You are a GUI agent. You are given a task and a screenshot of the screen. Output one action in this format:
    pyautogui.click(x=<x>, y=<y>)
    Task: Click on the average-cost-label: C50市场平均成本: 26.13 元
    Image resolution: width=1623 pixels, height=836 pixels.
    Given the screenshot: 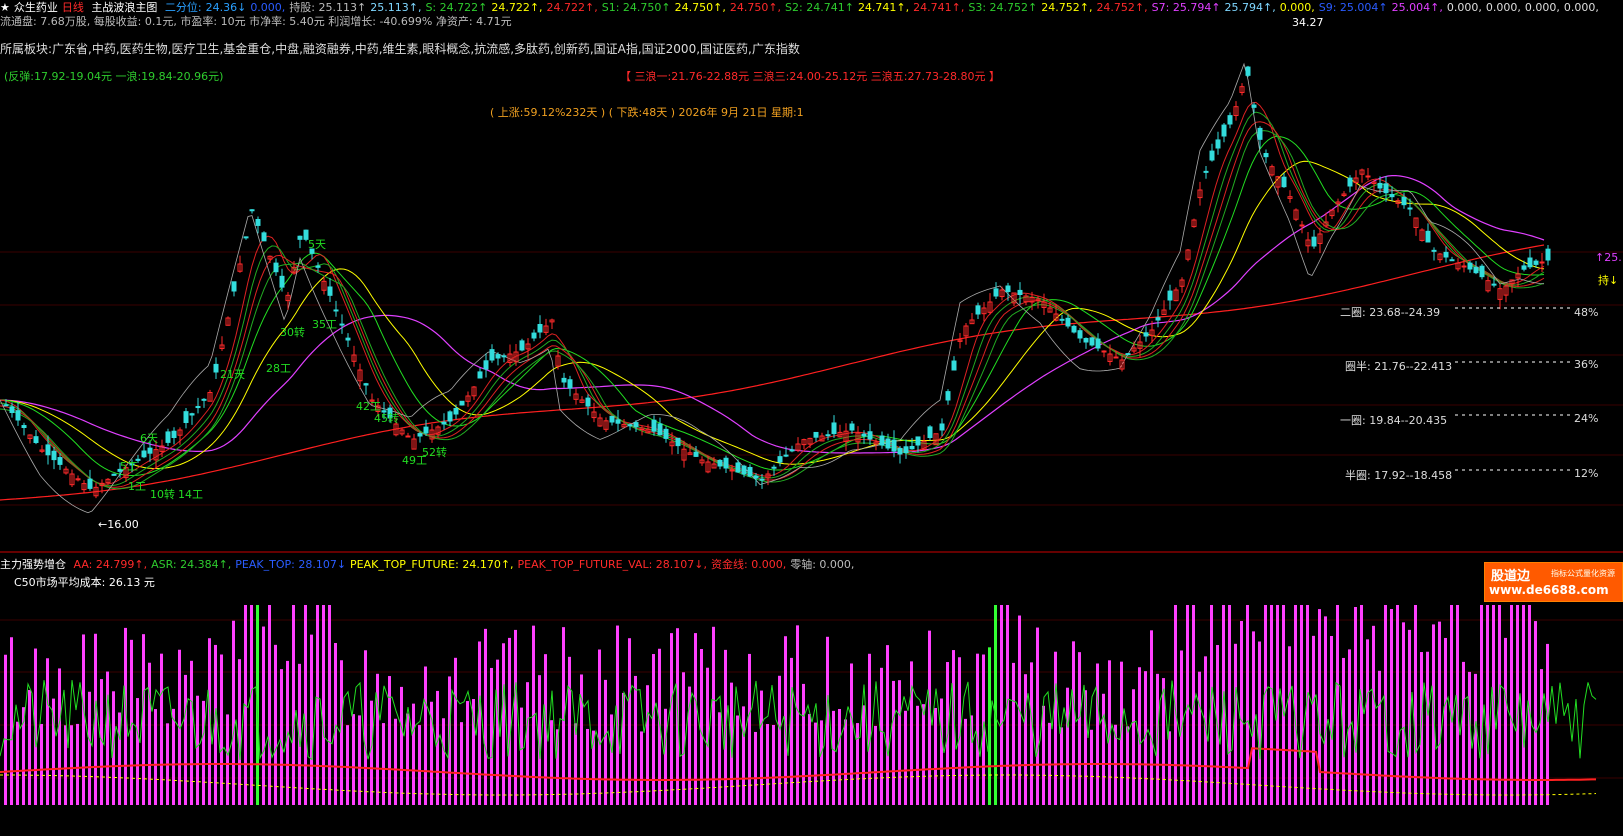 What is the action you would take?
    pyautogui.click(x=84, y=582)
    